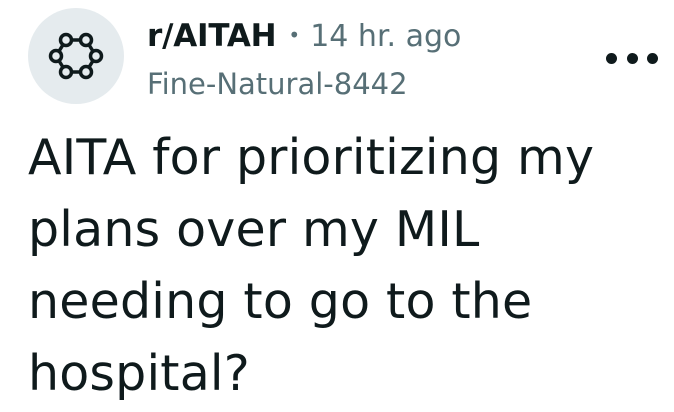 Image resolution: width=674 pixels, height=412 pixels. Describe the element at coordinates (304, 36) in the screenshot. I see `post-meta-line: r/AITAH • 14 hr. ago` at that location.